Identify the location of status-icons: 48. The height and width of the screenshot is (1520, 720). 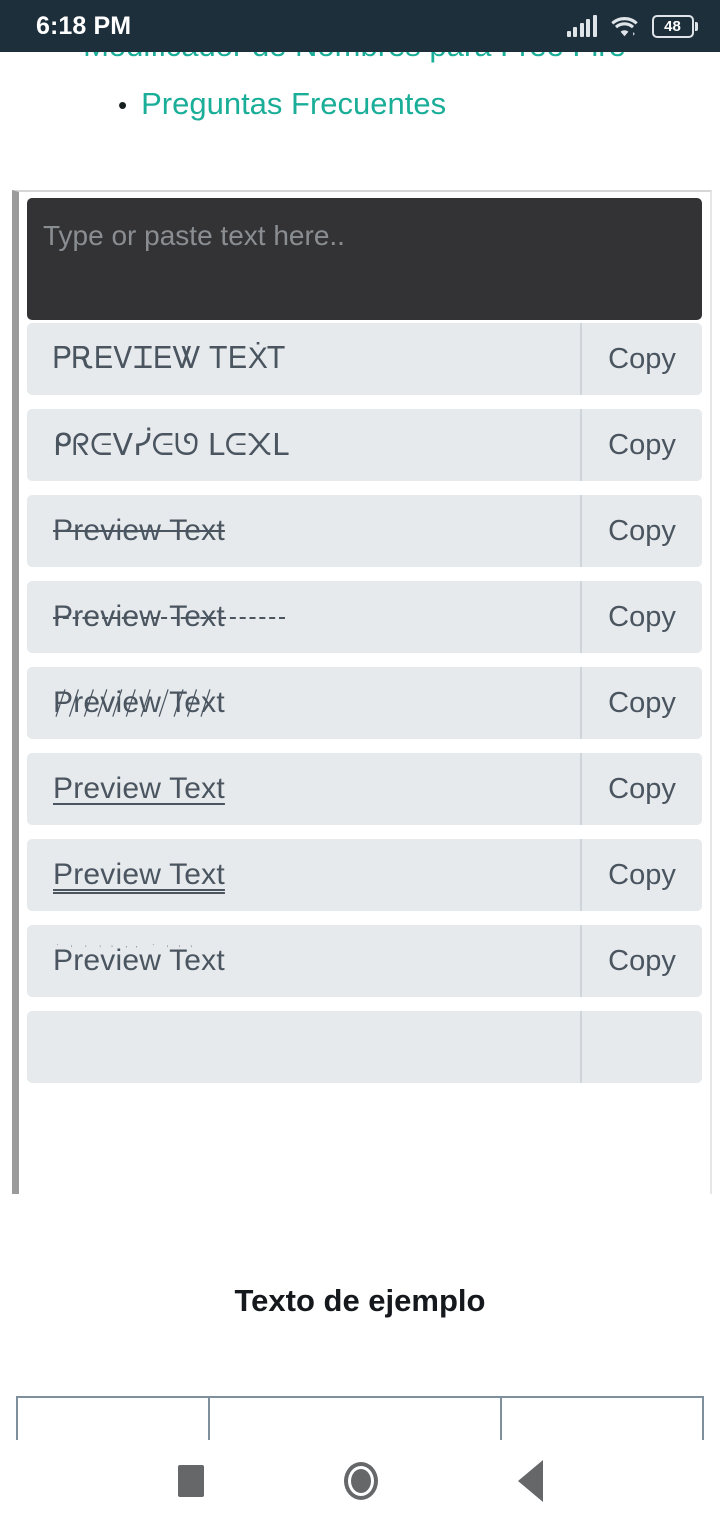
(632, 26).